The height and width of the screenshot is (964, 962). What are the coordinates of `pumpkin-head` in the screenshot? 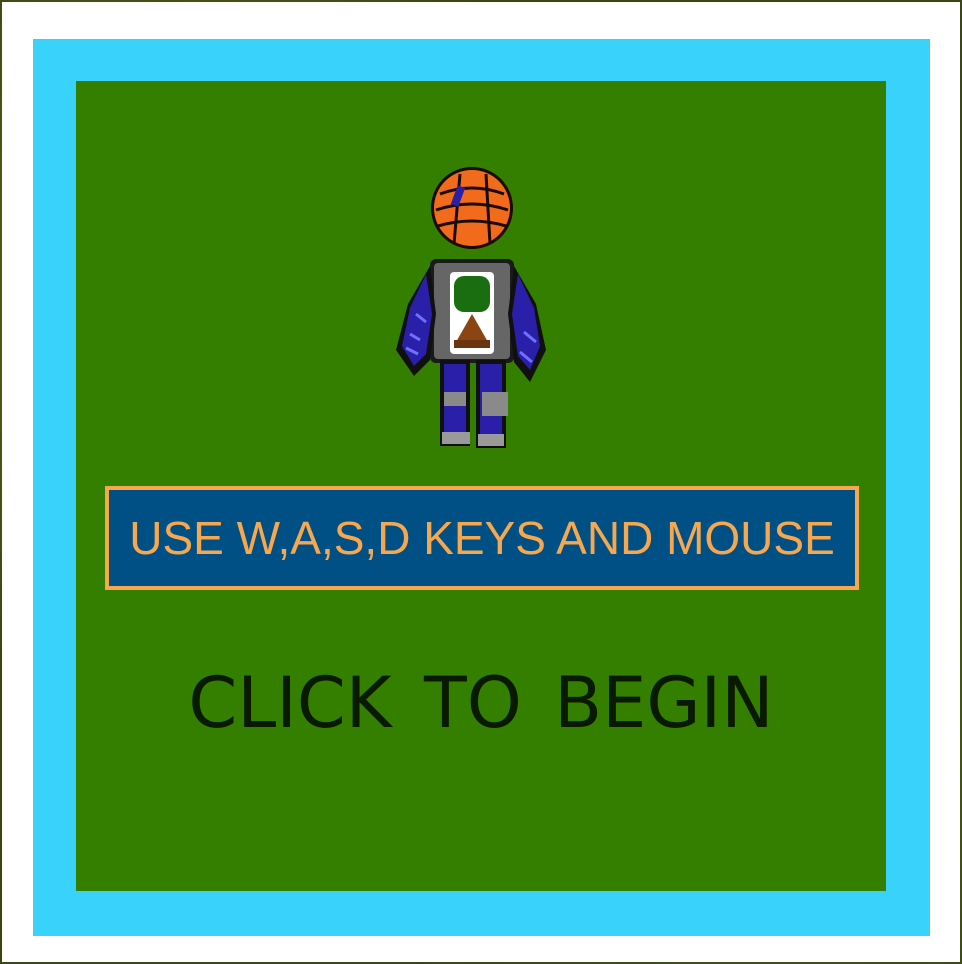 It's located at (472, 208).